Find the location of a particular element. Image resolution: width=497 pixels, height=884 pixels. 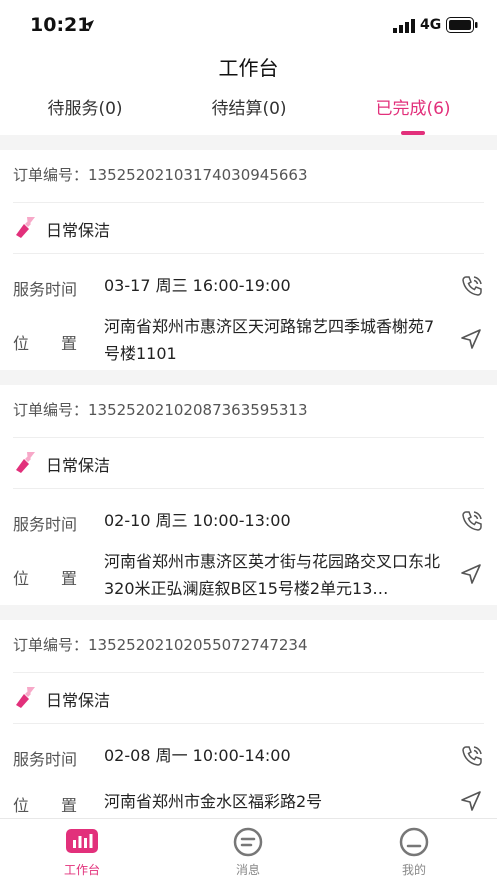

service-time-value: 02-10 周三 10:00-13:00 is located at coordinates (197, 520).